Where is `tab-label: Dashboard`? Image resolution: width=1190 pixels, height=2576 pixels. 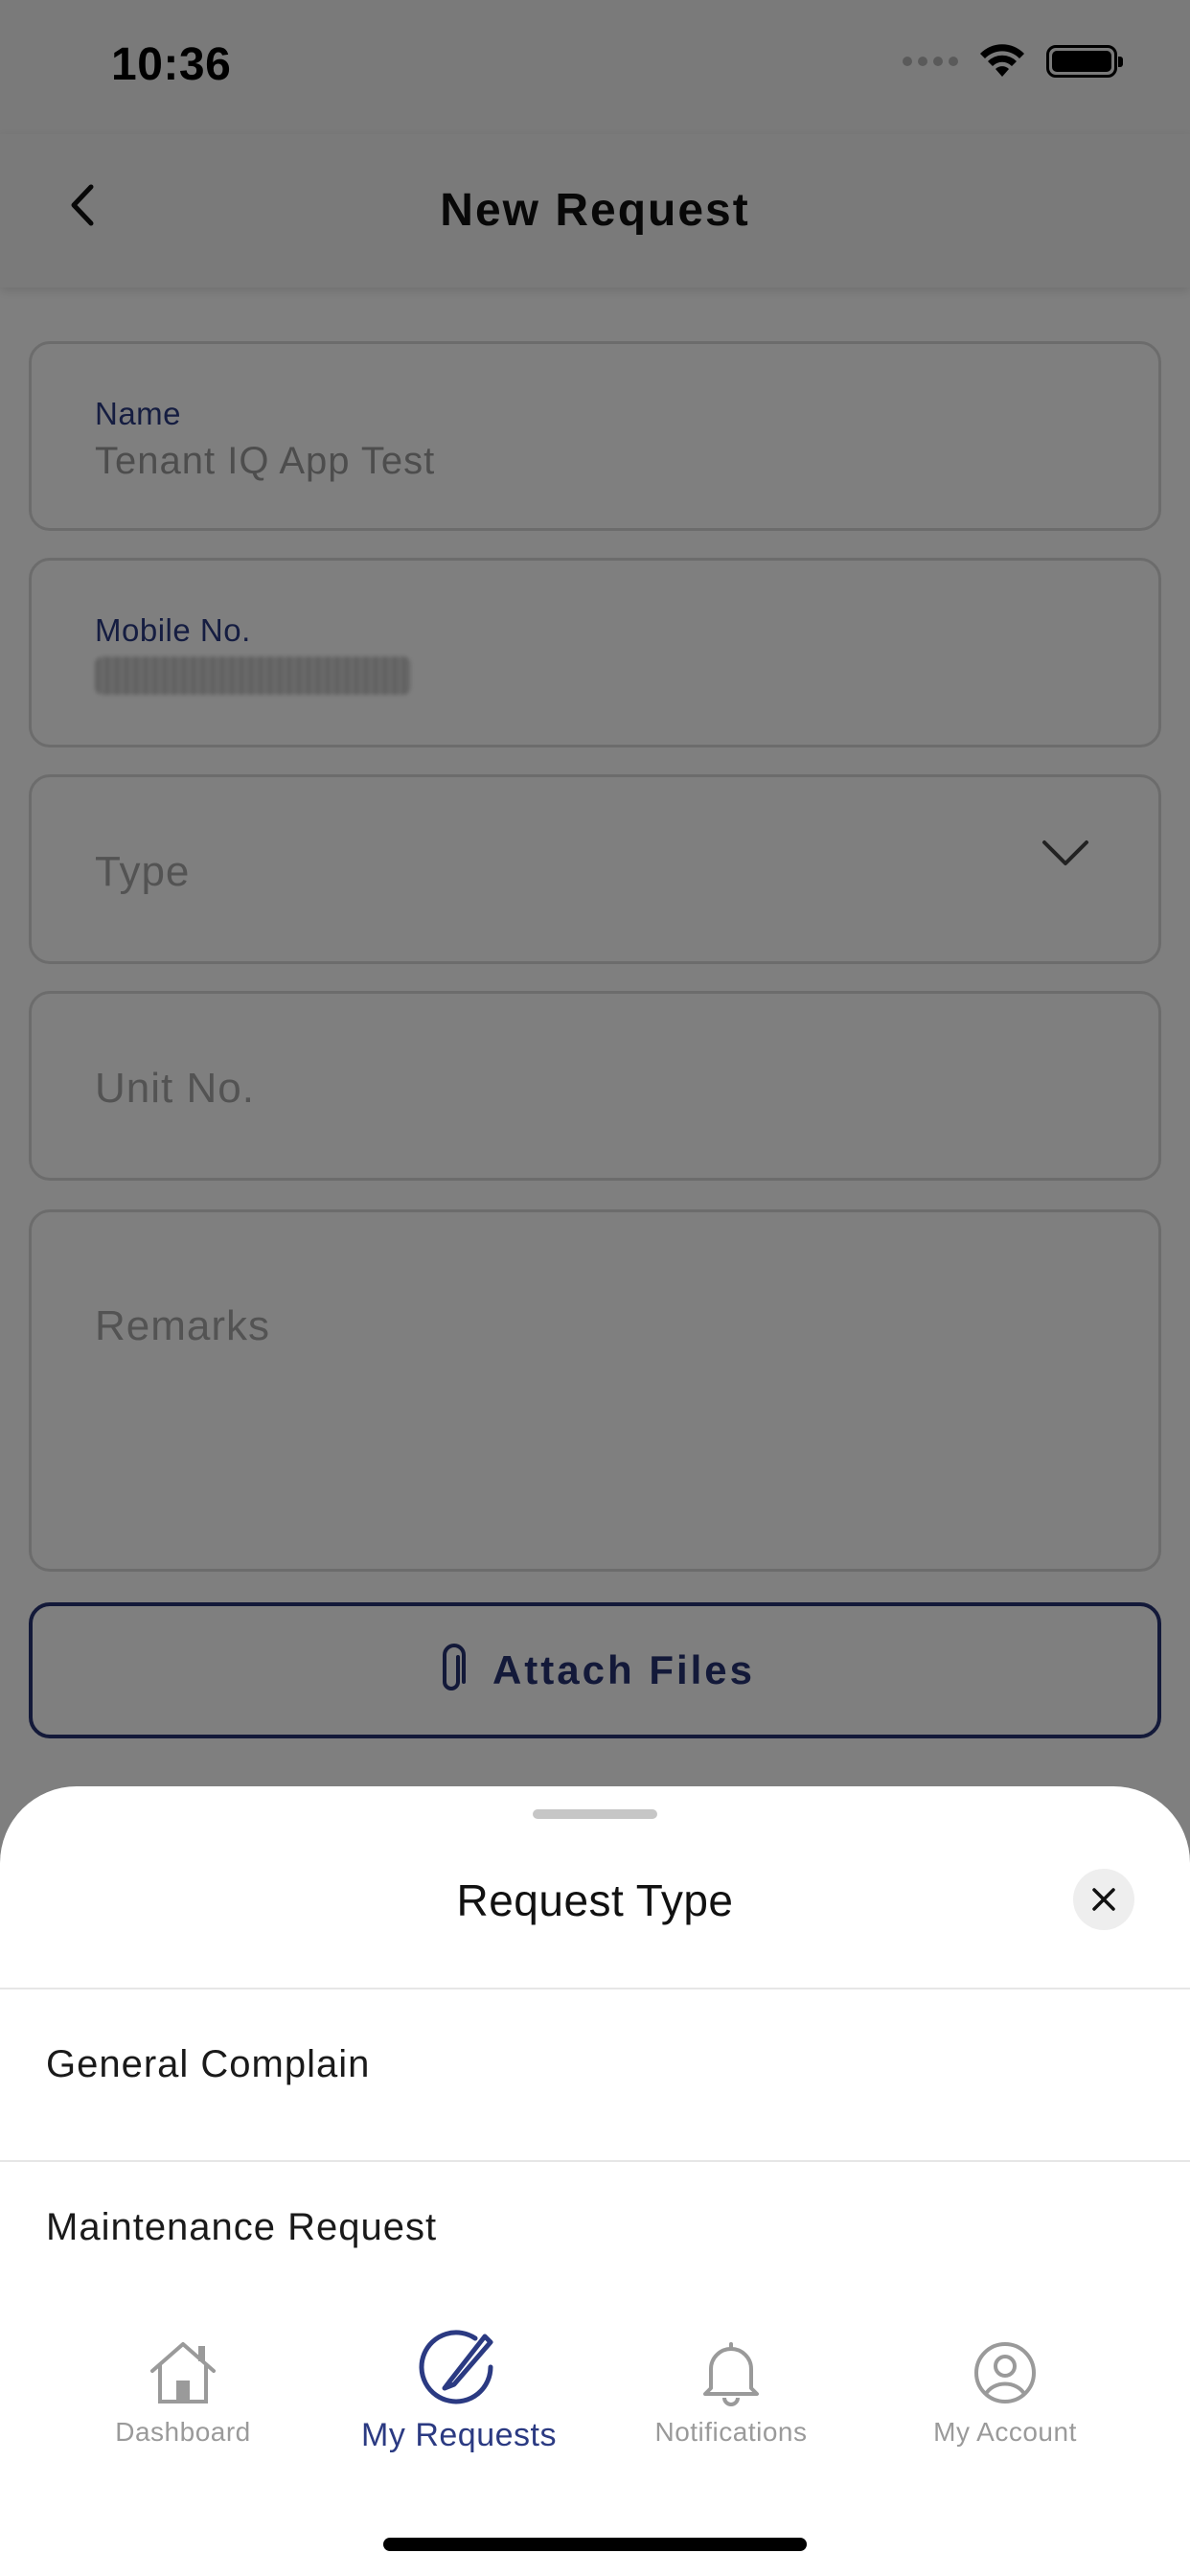 tab-label: Dashboard is located at coordinates (183, 2432).